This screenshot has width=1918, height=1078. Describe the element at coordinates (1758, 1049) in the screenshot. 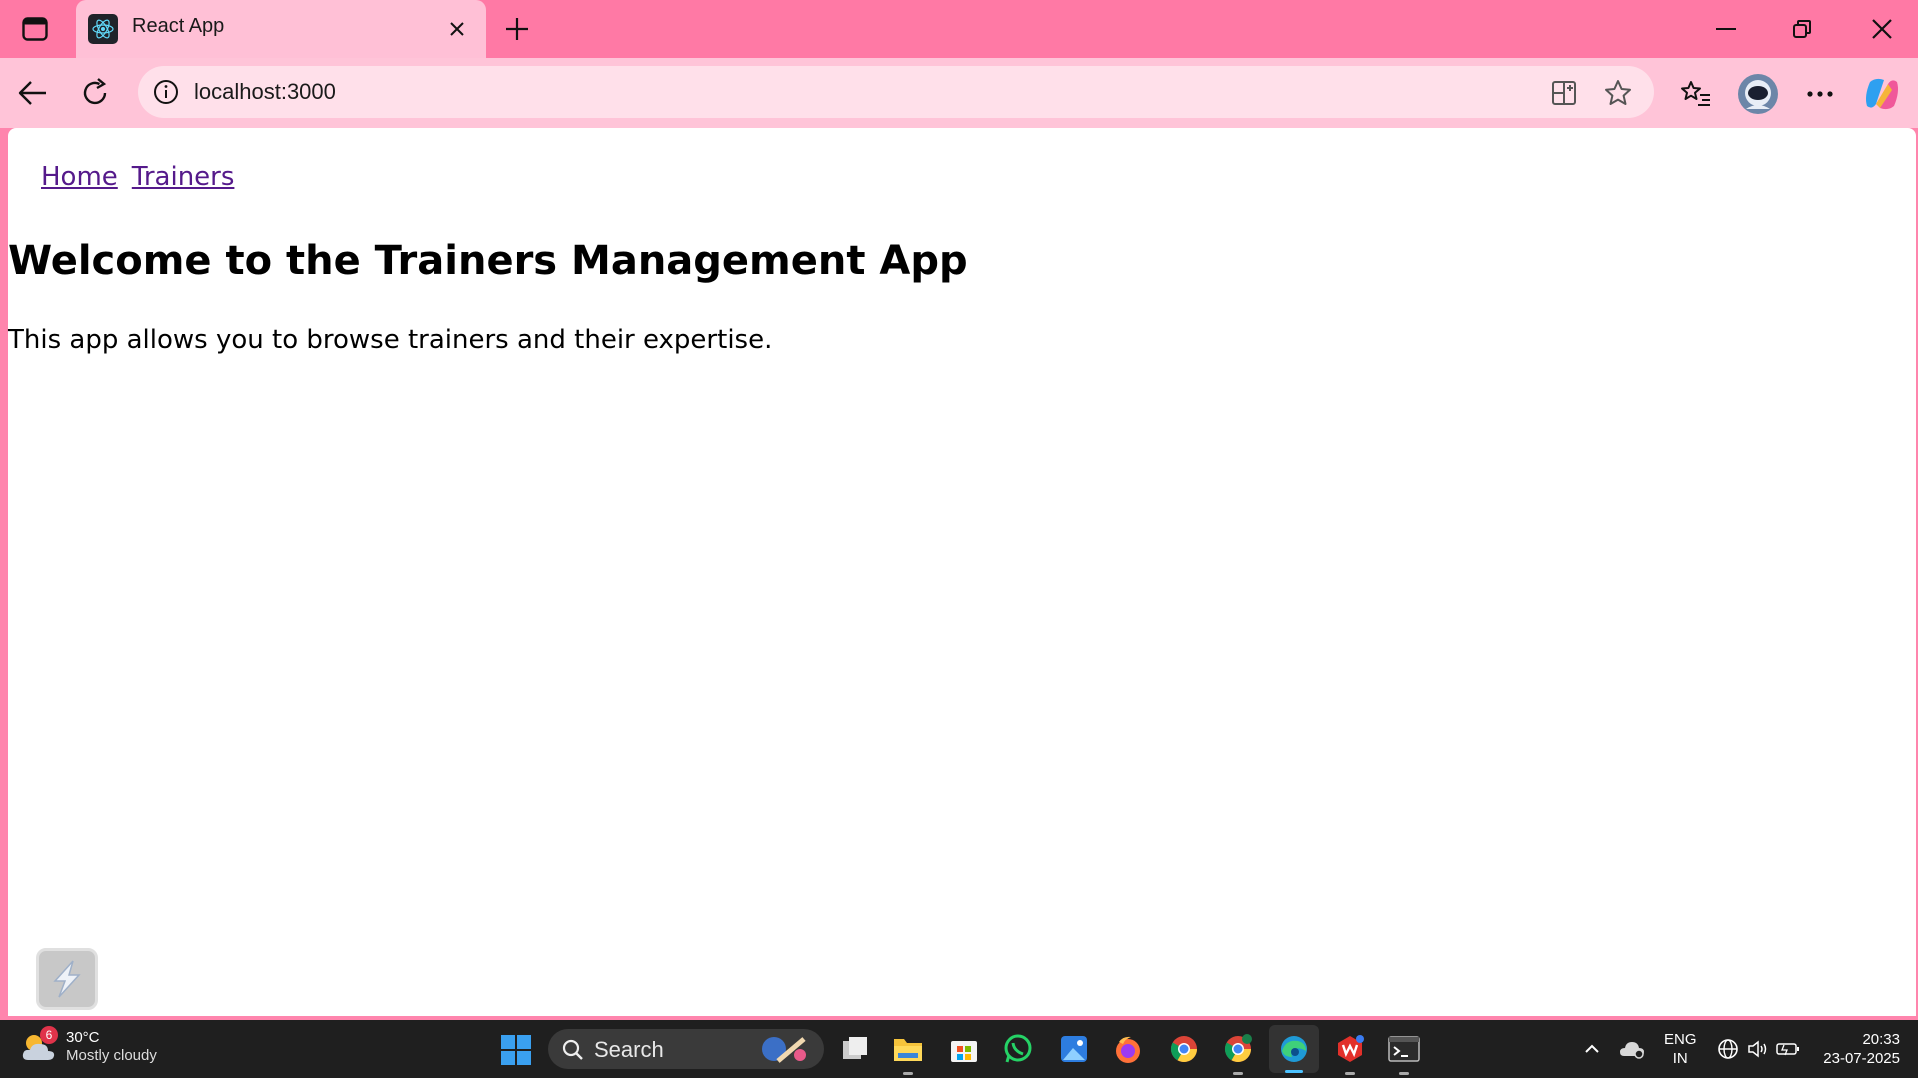

I see `volume-icon` at that location.